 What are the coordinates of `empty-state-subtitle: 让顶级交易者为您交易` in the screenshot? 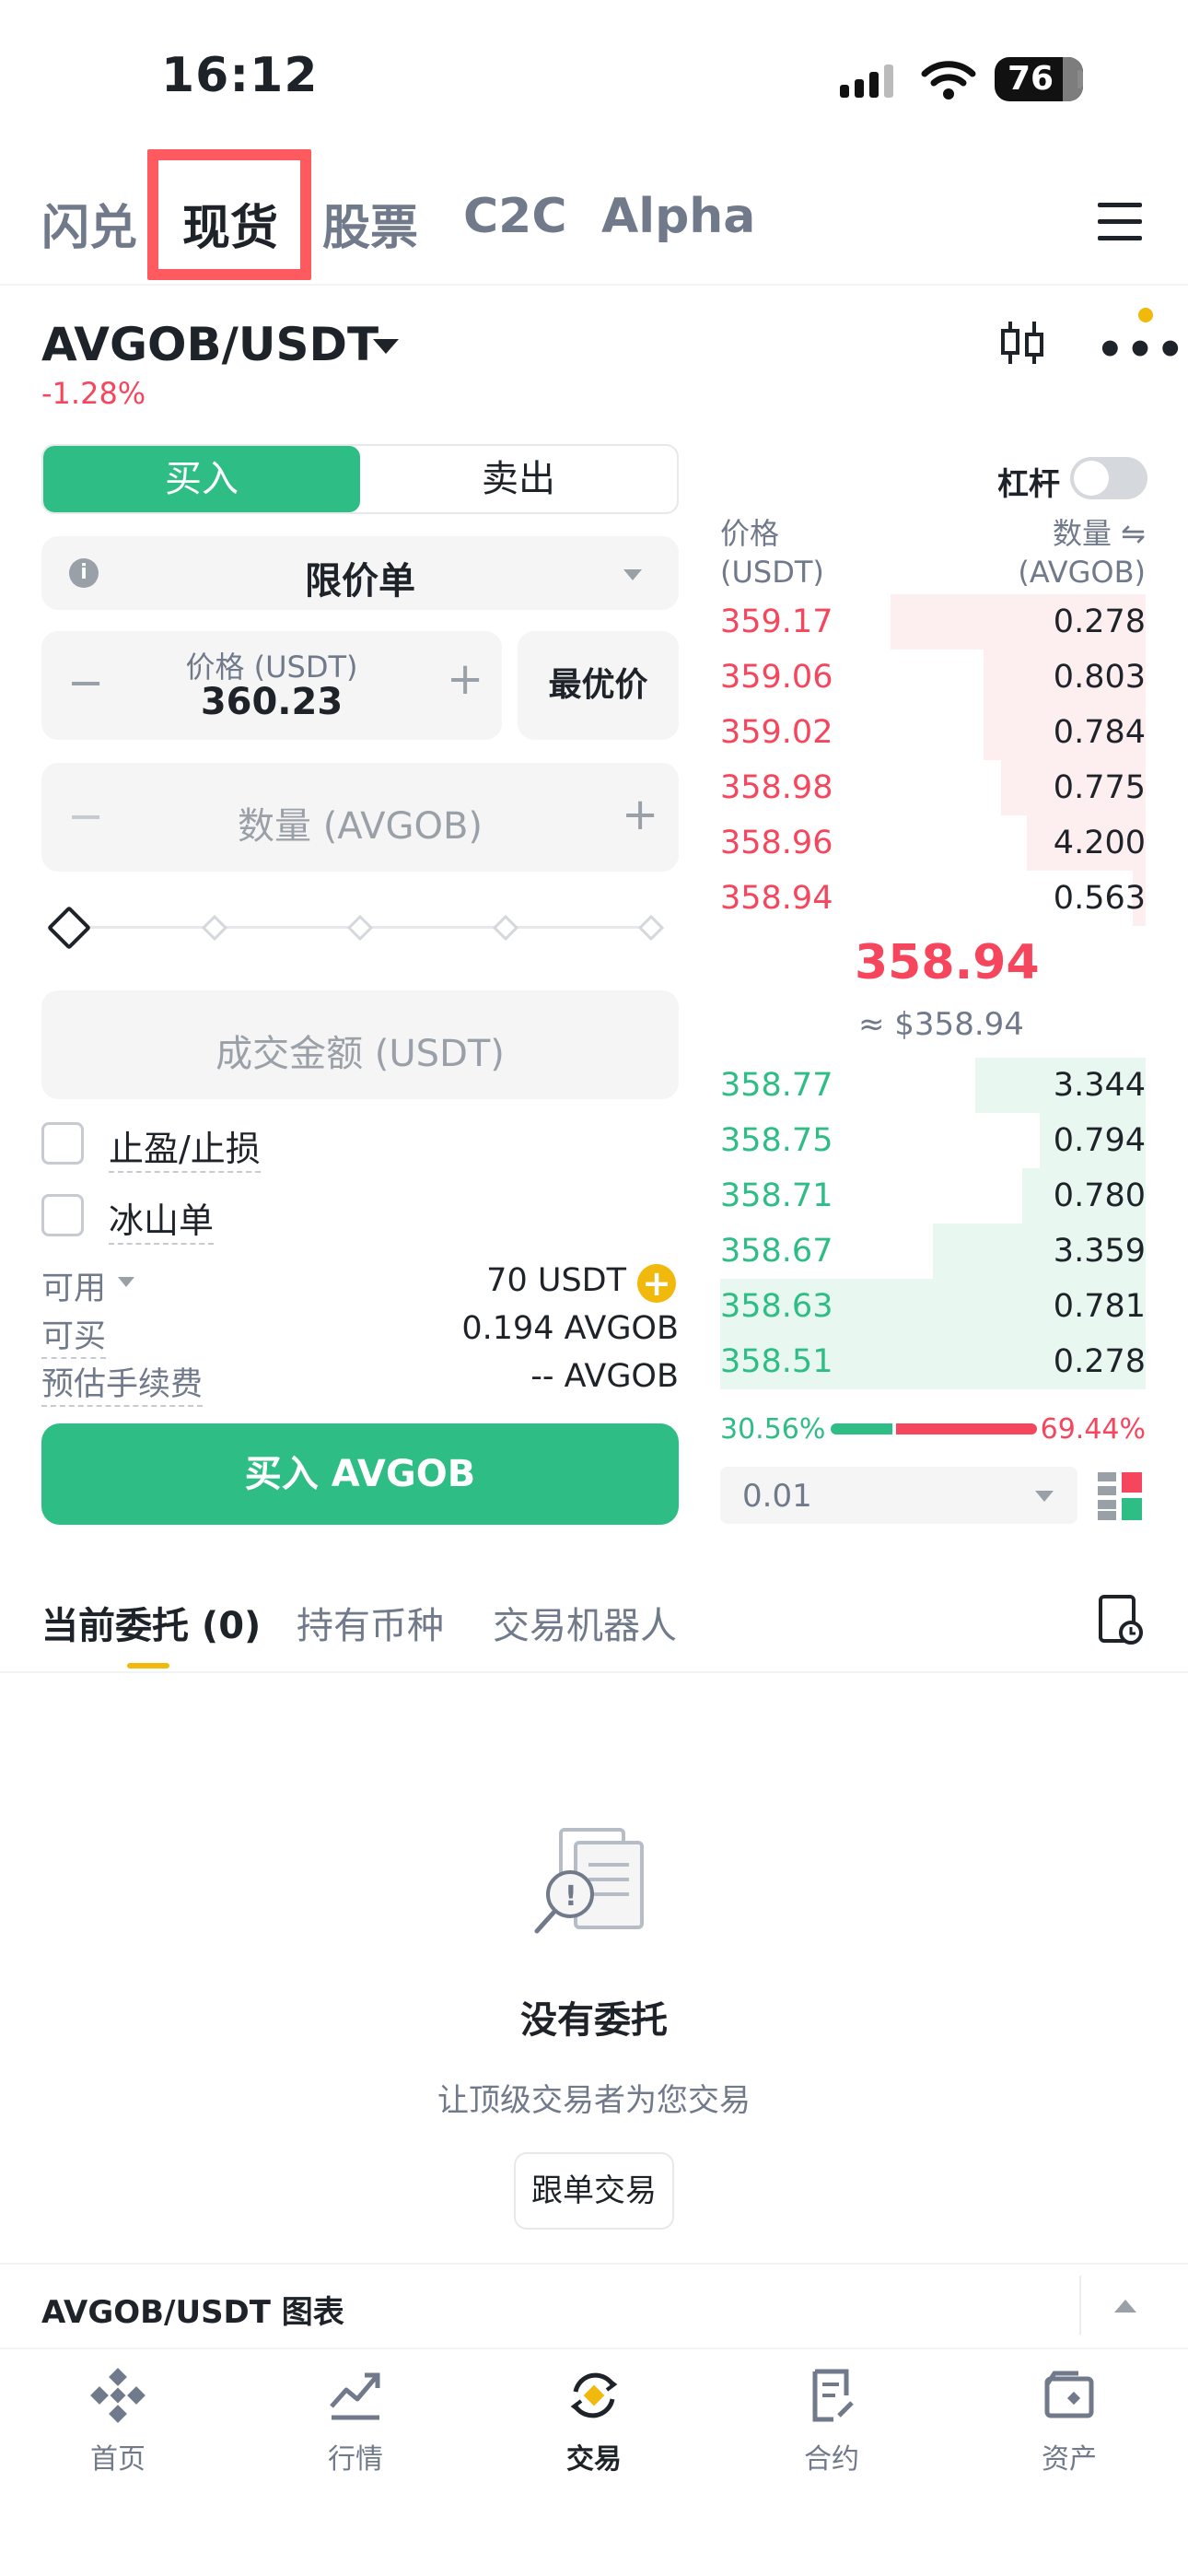 It's located at (594, 2100).